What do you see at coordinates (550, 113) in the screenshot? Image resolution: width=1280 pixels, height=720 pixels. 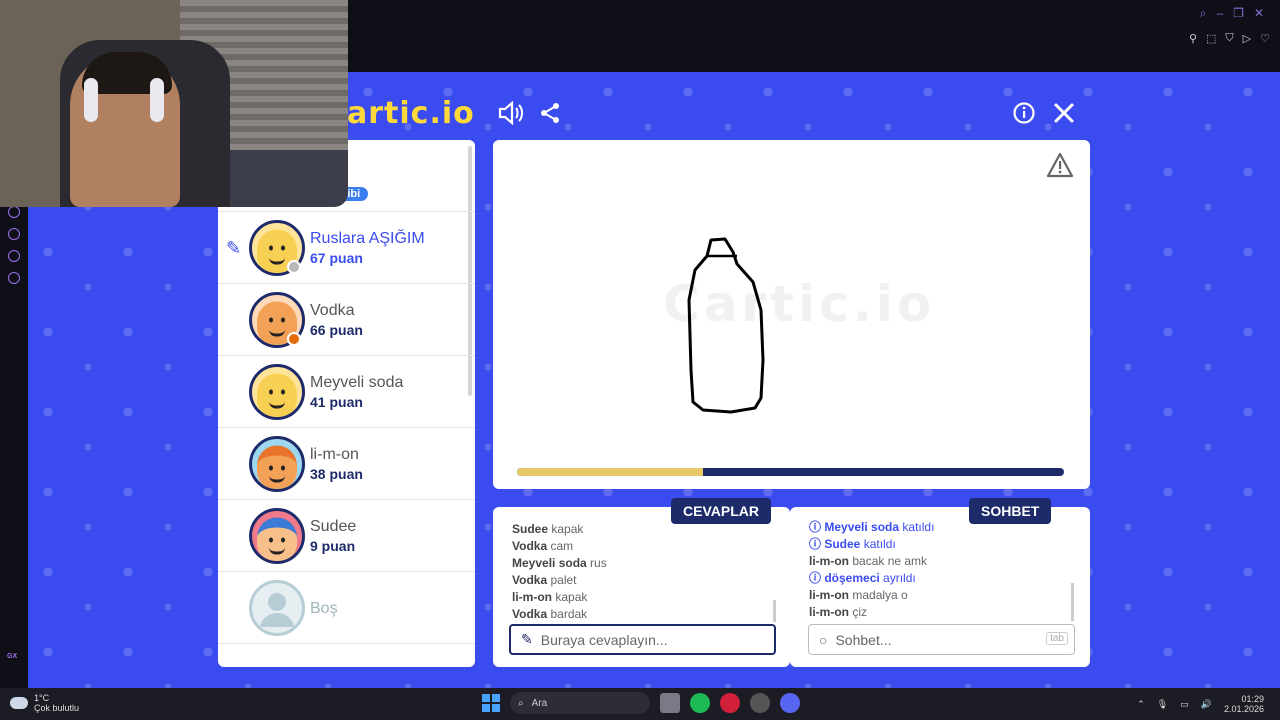 I see `share-icon` at bounding box center [550, 113].